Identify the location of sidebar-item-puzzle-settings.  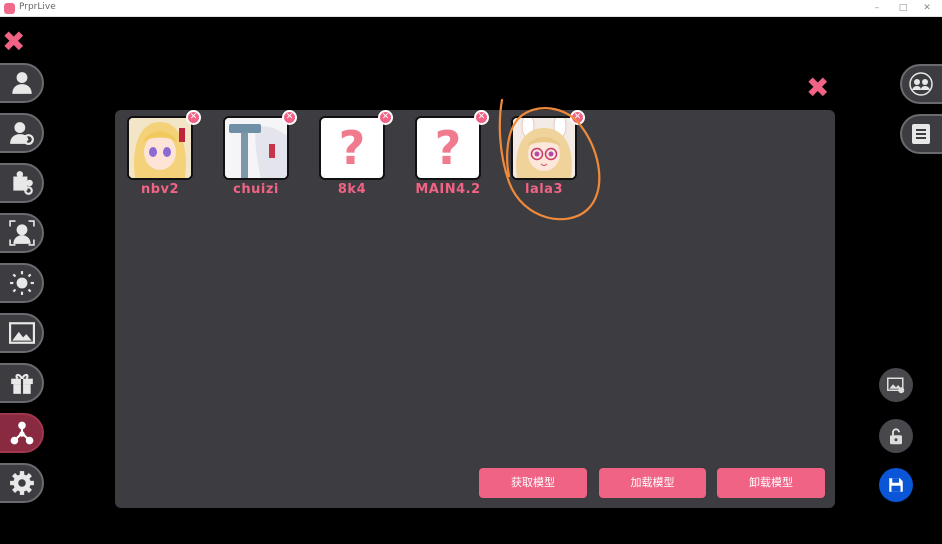
(22, 183).